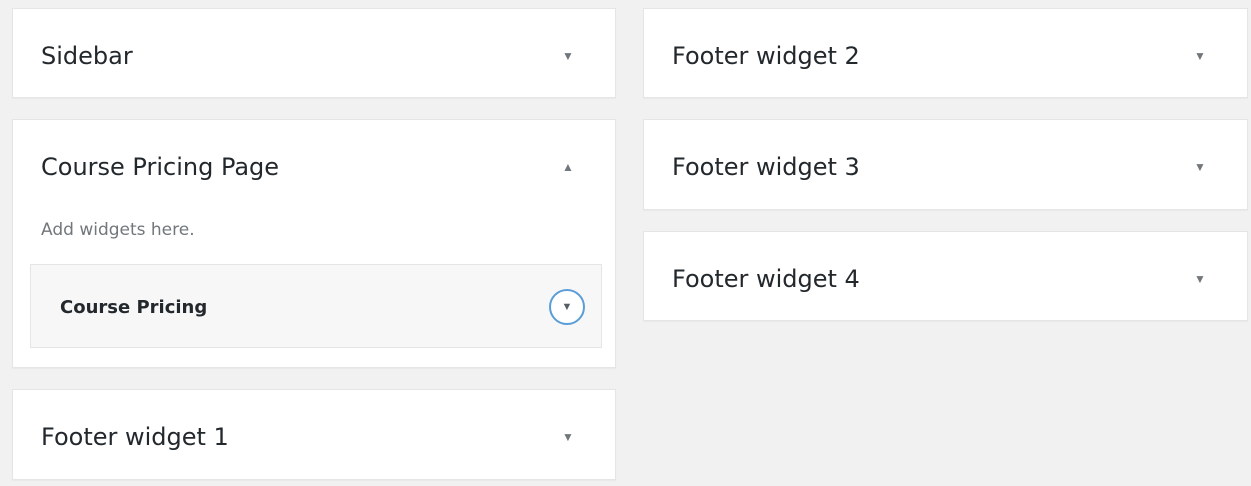 The height and width of the screenshot is (486, 1251). I want to click on widget-area-header: Sidebar ▼, so click(314, 53).